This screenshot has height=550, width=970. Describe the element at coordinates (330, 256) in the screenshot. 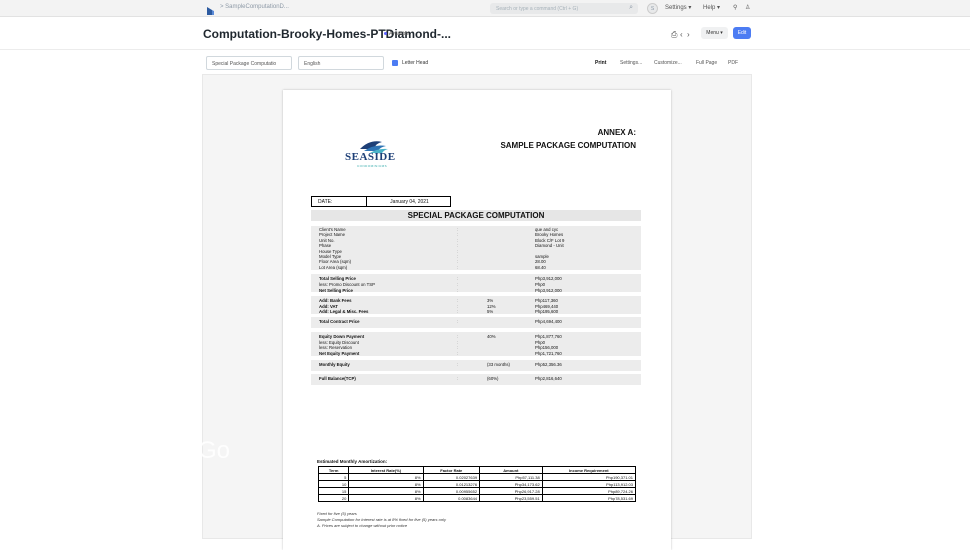

I see `row-label: Model Type` at that location.